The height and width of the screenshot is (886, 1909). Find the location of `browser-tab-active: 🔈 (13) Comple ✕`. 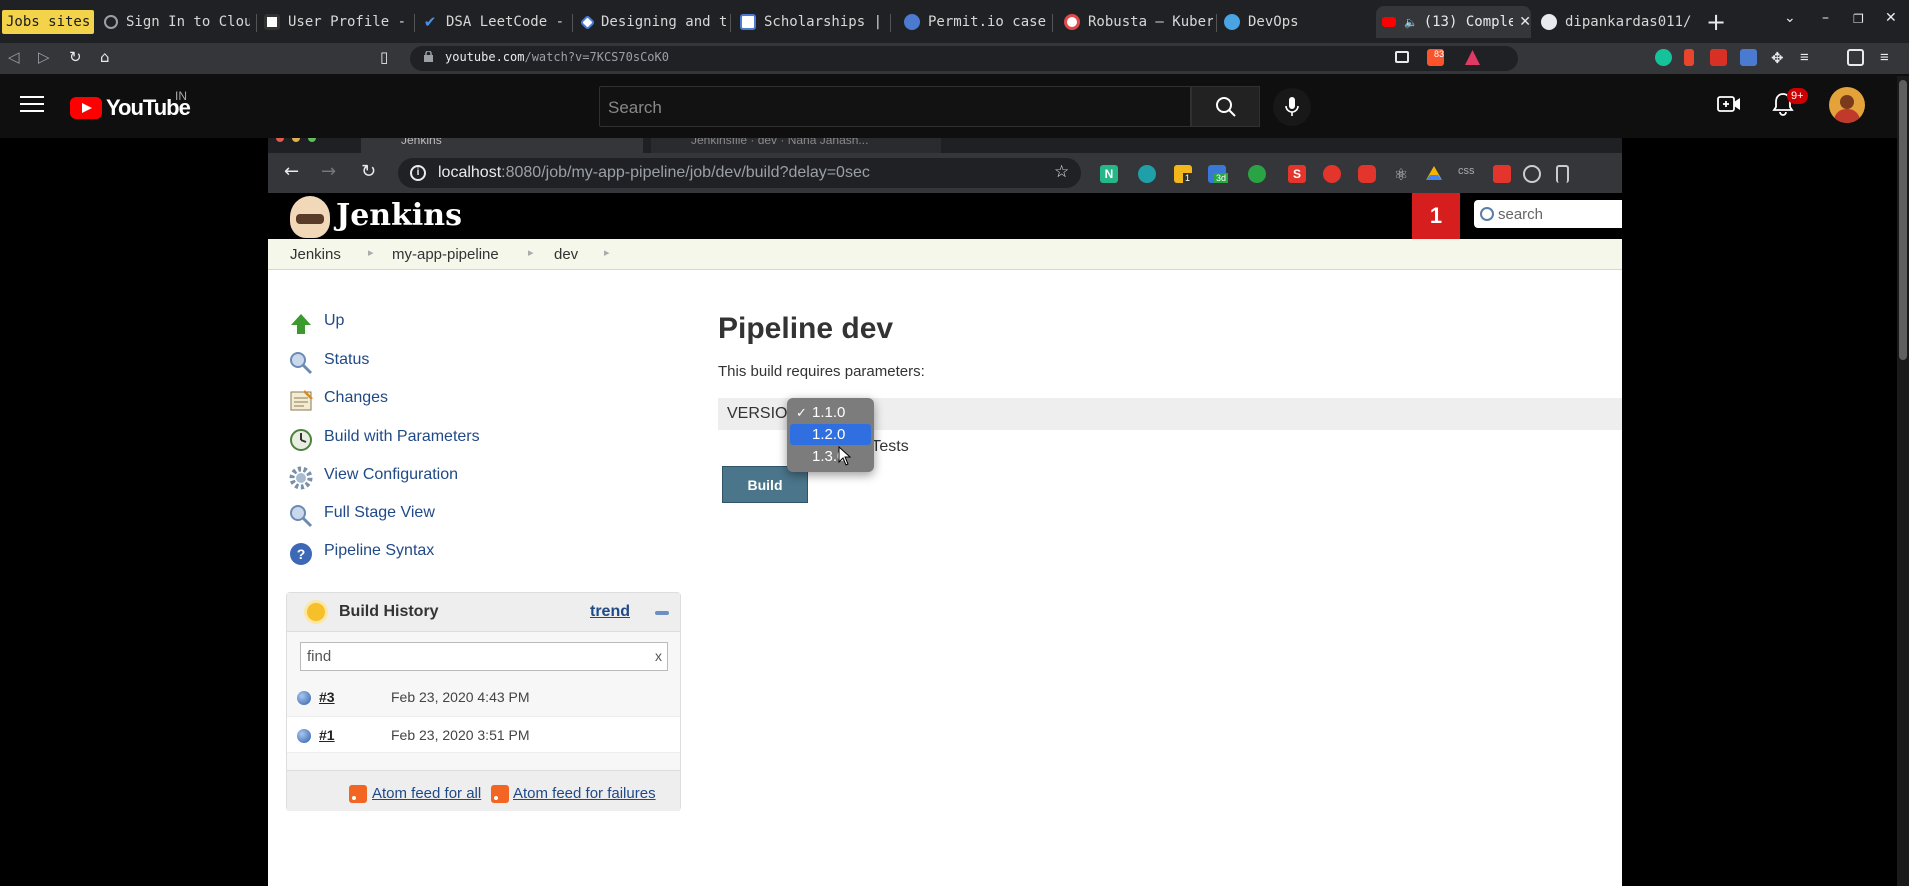

browser-tab-active: 🔈 (13) Comple ✕ is located at coordinates (1453, 22).